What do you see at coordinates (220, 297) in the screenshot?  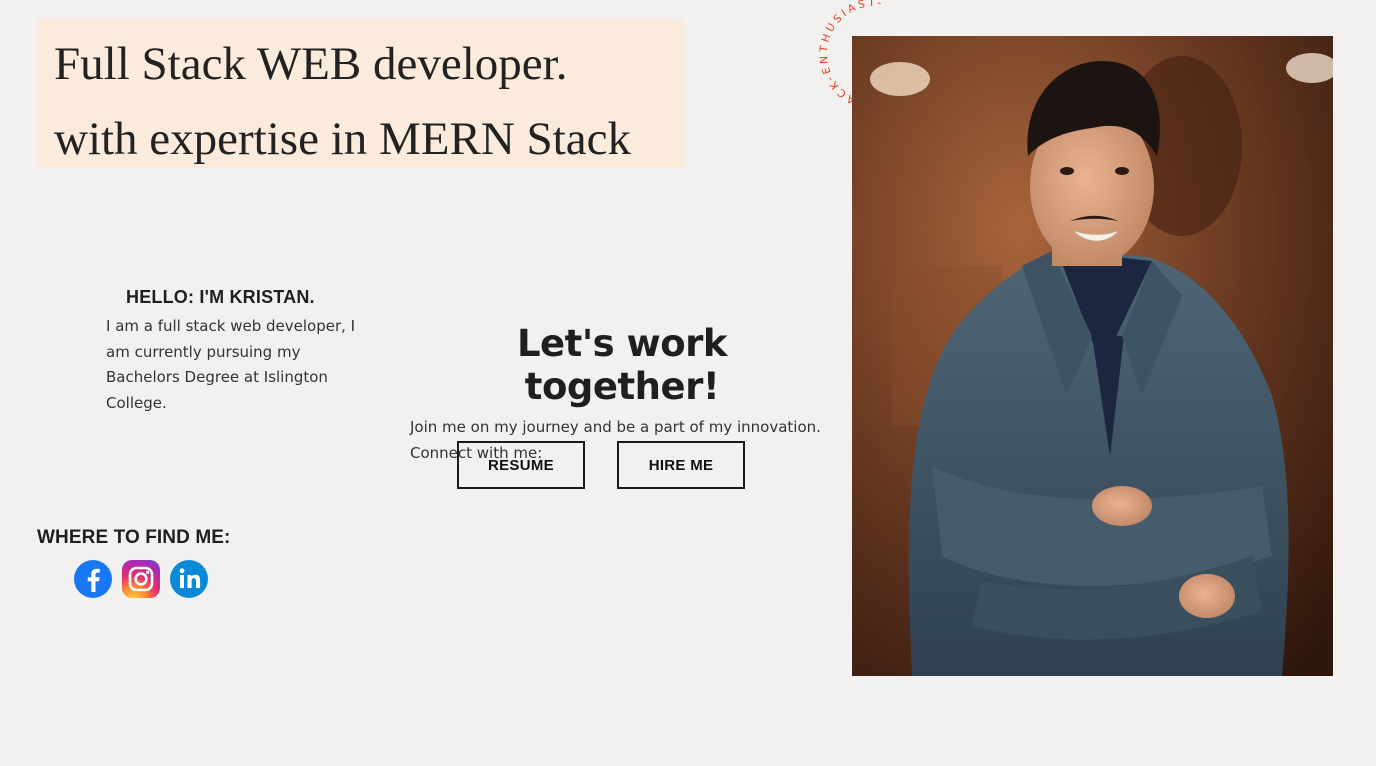 I see `intro-title: HELLO: I'M KRISTAN.` at bounding box center [220, 297].